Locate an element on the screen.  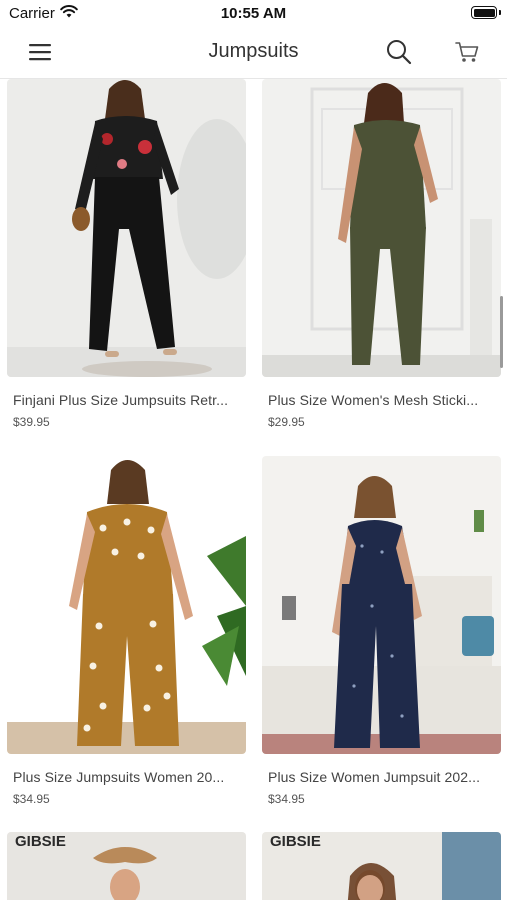
product-price: $39.95 is located at coordinates (31, 422).